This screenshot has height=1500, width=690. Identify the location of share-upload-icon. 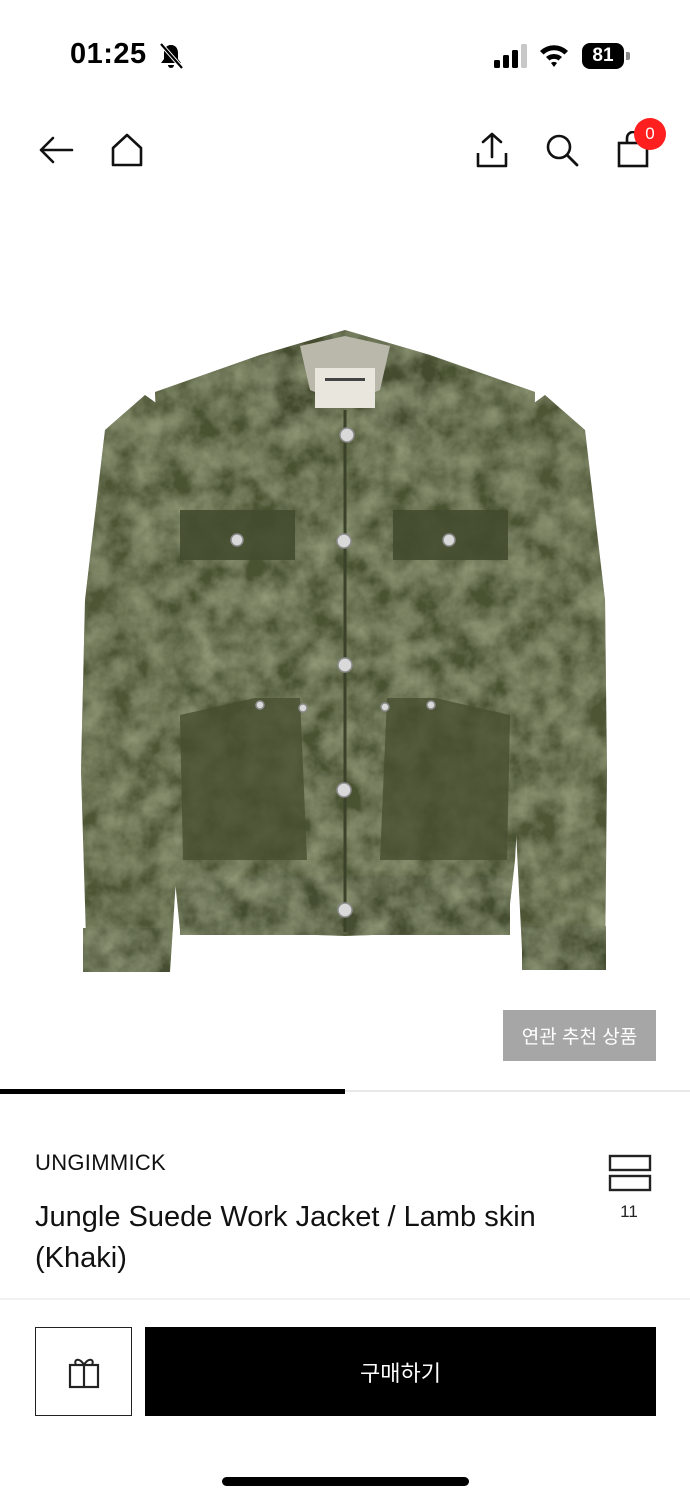
(492, 150).